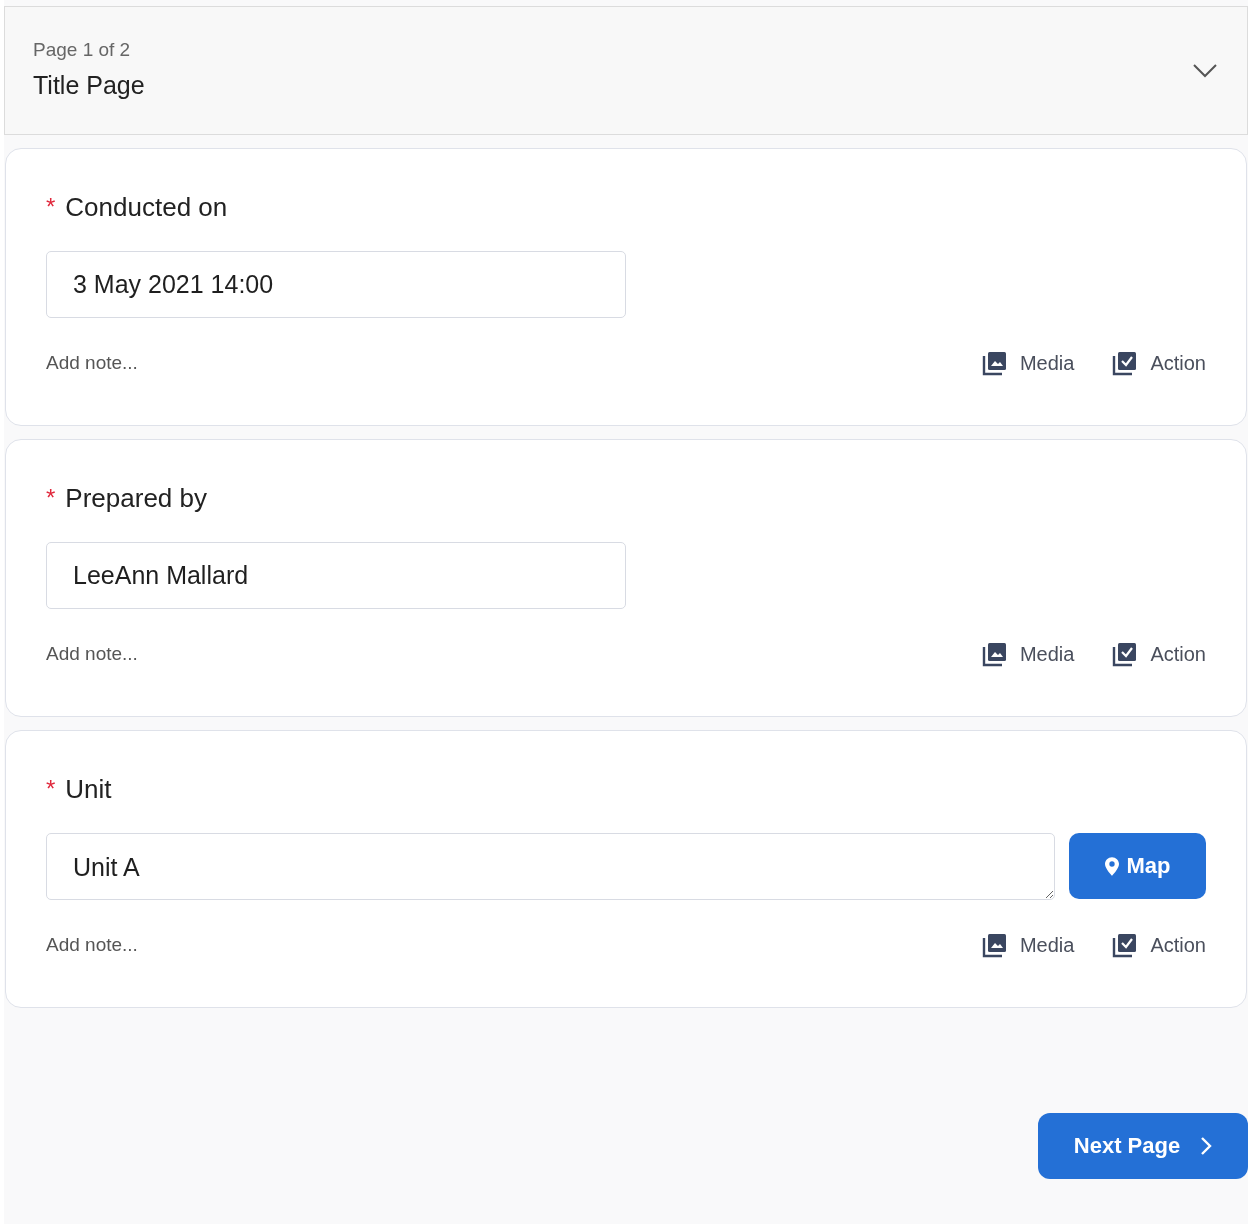 Image resolution: width=1252 pixels, height=1224 pixels. Describe the element at coordinates (89, 85) in the screenshot. I see `page-title: Title Page` at that location.